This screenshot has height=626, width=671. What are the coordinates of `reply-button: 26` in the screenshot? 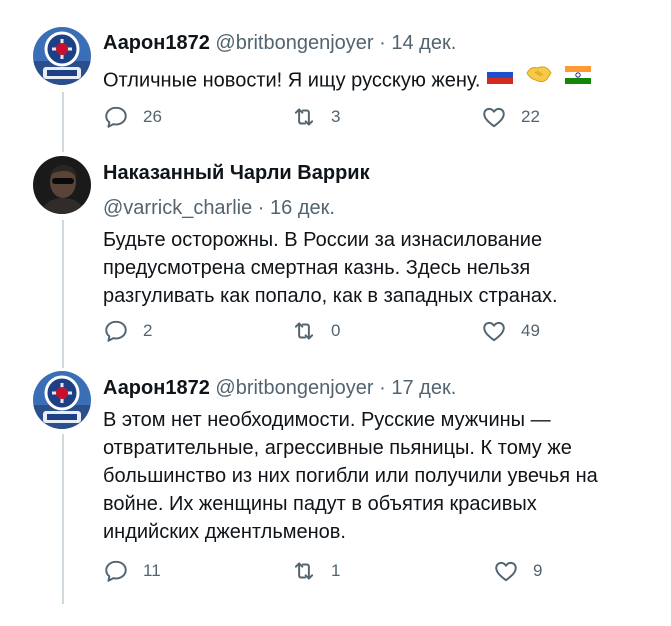 It's located at (132, 117).